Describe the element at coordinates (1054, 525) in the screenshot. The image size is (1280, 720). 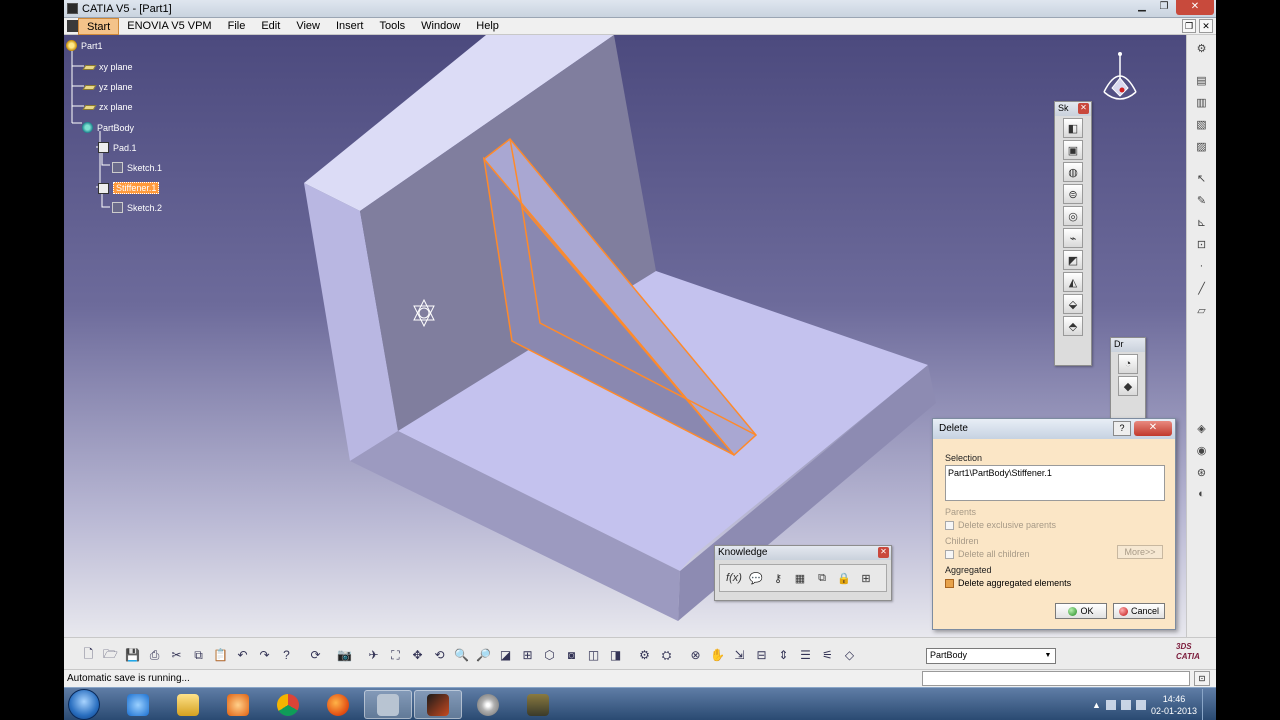
I see `delete-exclusive-parents-checkbox: Delete exclusive parents` at that location.